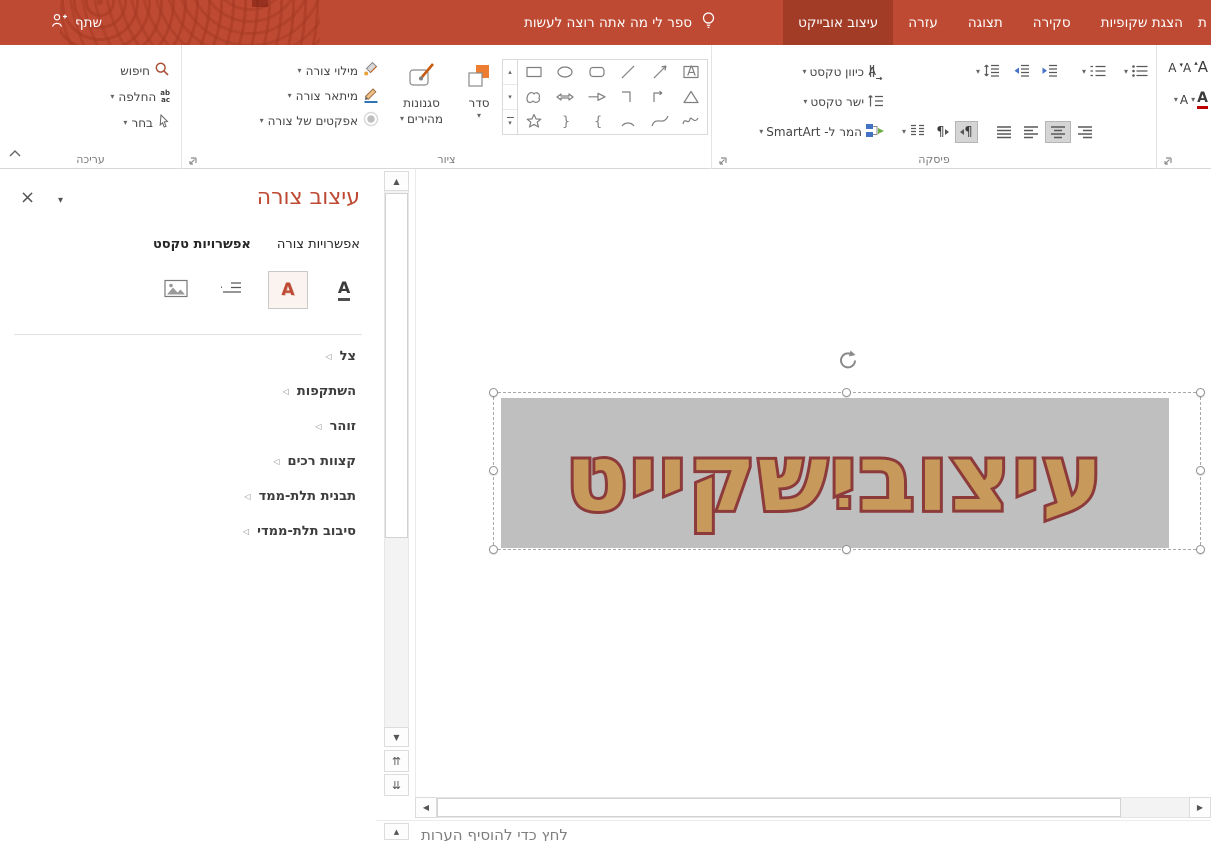 The width and height of the screenshot is (1211, 841). Describe the element at coordinates (1199, 100) in the screenshot. I see `font-color-button: A ▾` at that location.